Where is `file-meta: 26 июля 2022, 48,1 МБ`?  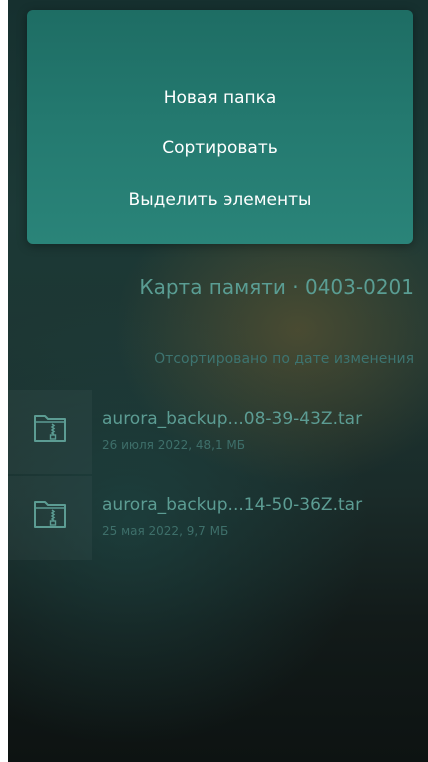
file-meta: 26 июля 2022, 48,1 МБ is located at coordinates (173, 445).